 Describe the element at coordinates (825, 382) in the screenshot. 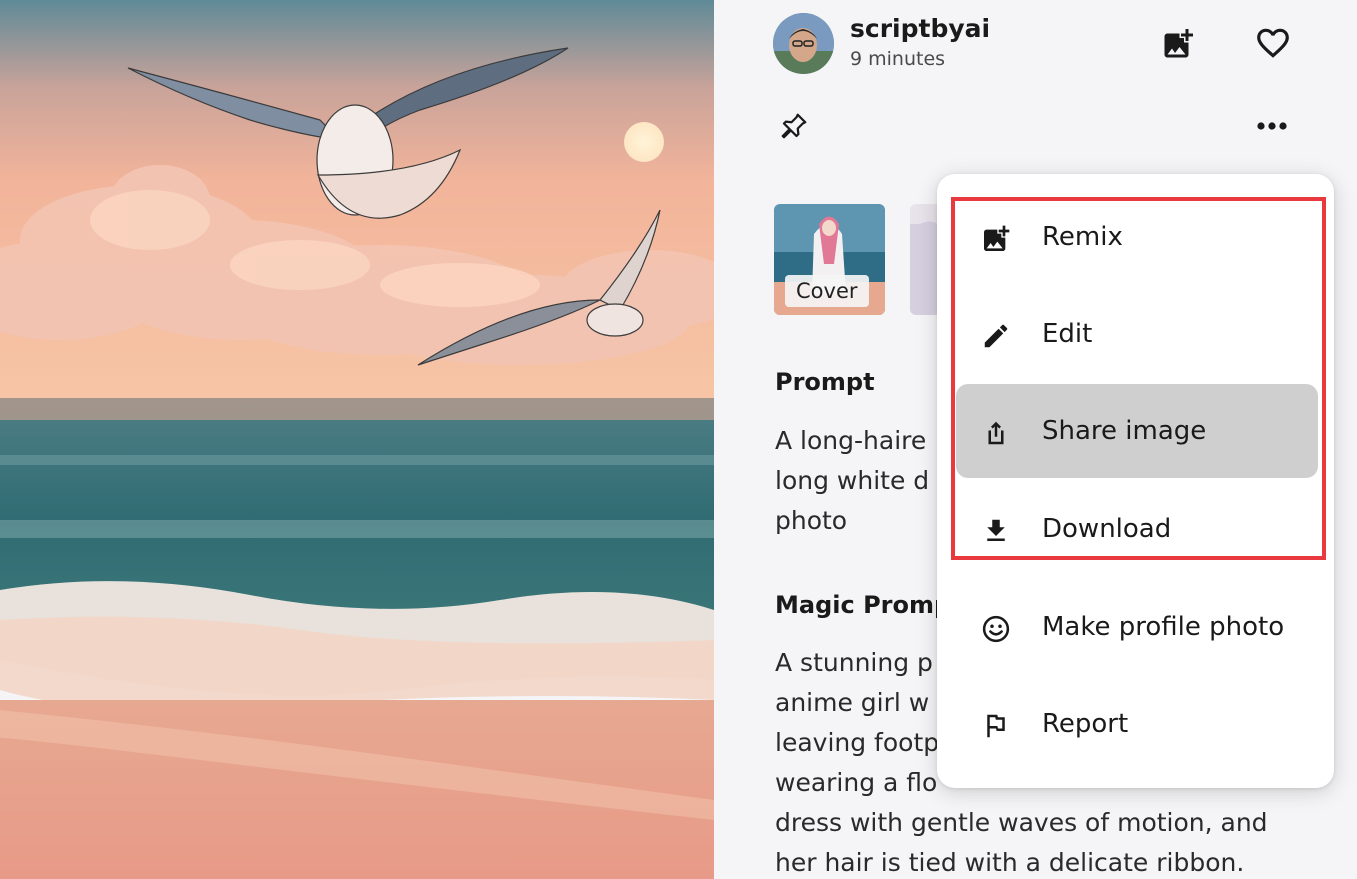

I see `prompt-heading: Prompt` at that location.